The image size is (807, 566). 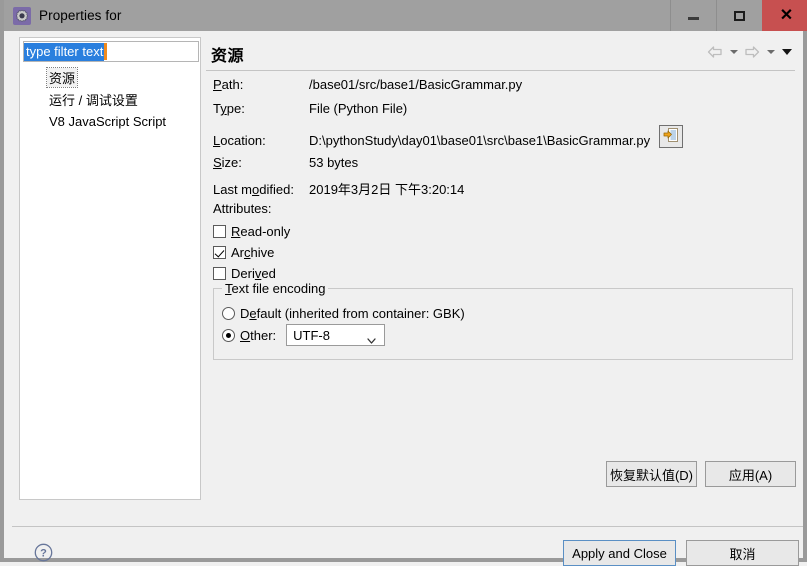 What do you see at coordinates (352, 313) in the screenshot?
I see `default-encoding-label: Default (inherited from container: GBK)` at bounding box center [352, 313].